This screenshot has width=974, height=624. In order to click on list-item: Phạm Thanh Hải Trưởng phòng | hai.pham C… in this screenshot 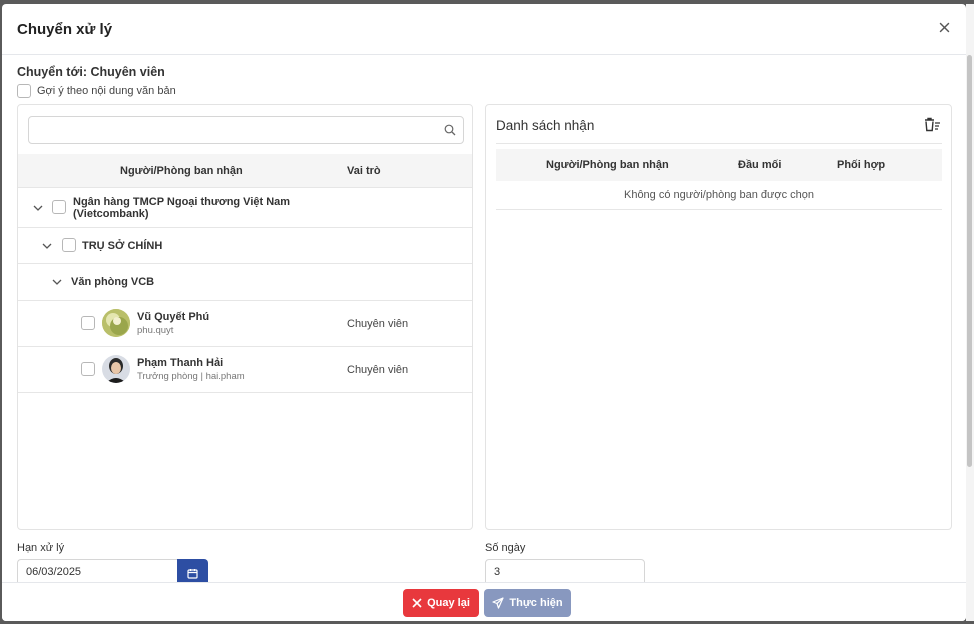, I will do `click(245, 370)`.